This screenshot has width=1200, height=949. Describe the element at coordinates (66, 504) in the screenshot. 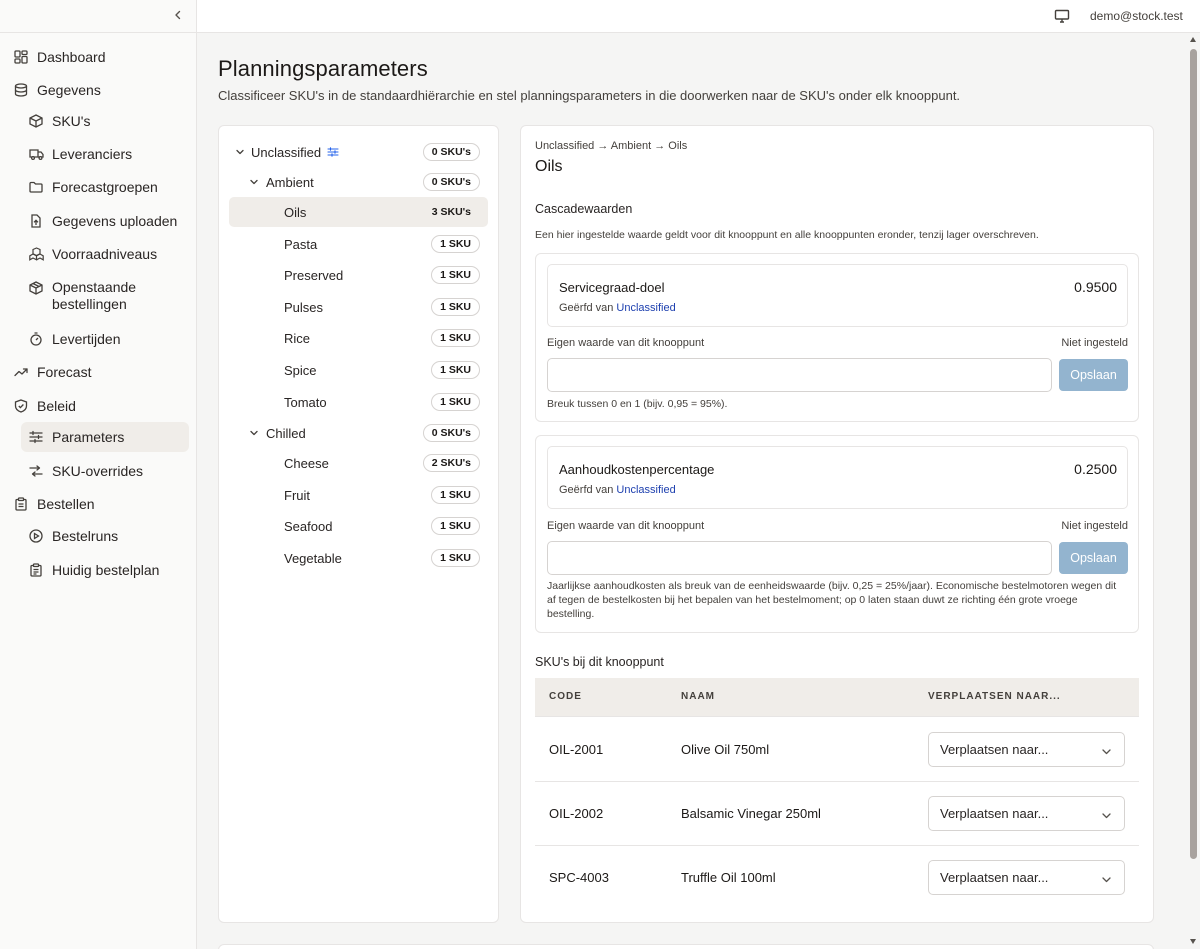

I see `sidebar-item-label: Bestellen` at that location.